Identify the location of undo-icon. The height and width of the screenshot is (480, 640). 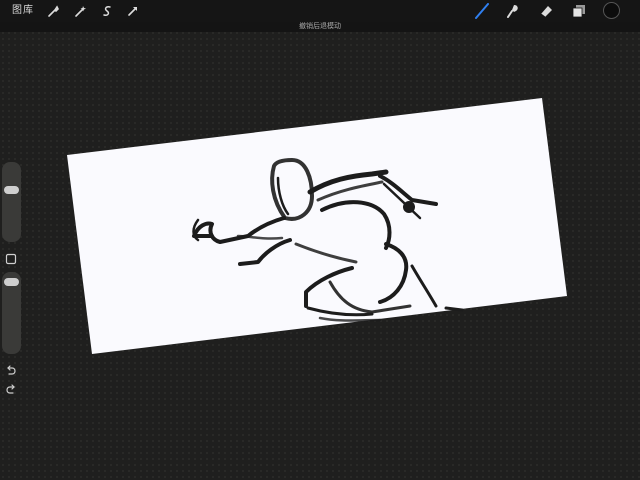
(11, 370).